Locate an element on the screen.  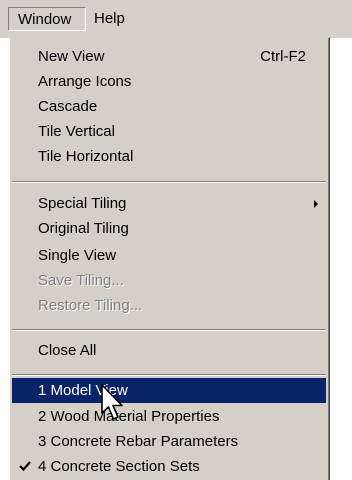
menu-item-close-all: Close All is located at coordinates (169, 350).